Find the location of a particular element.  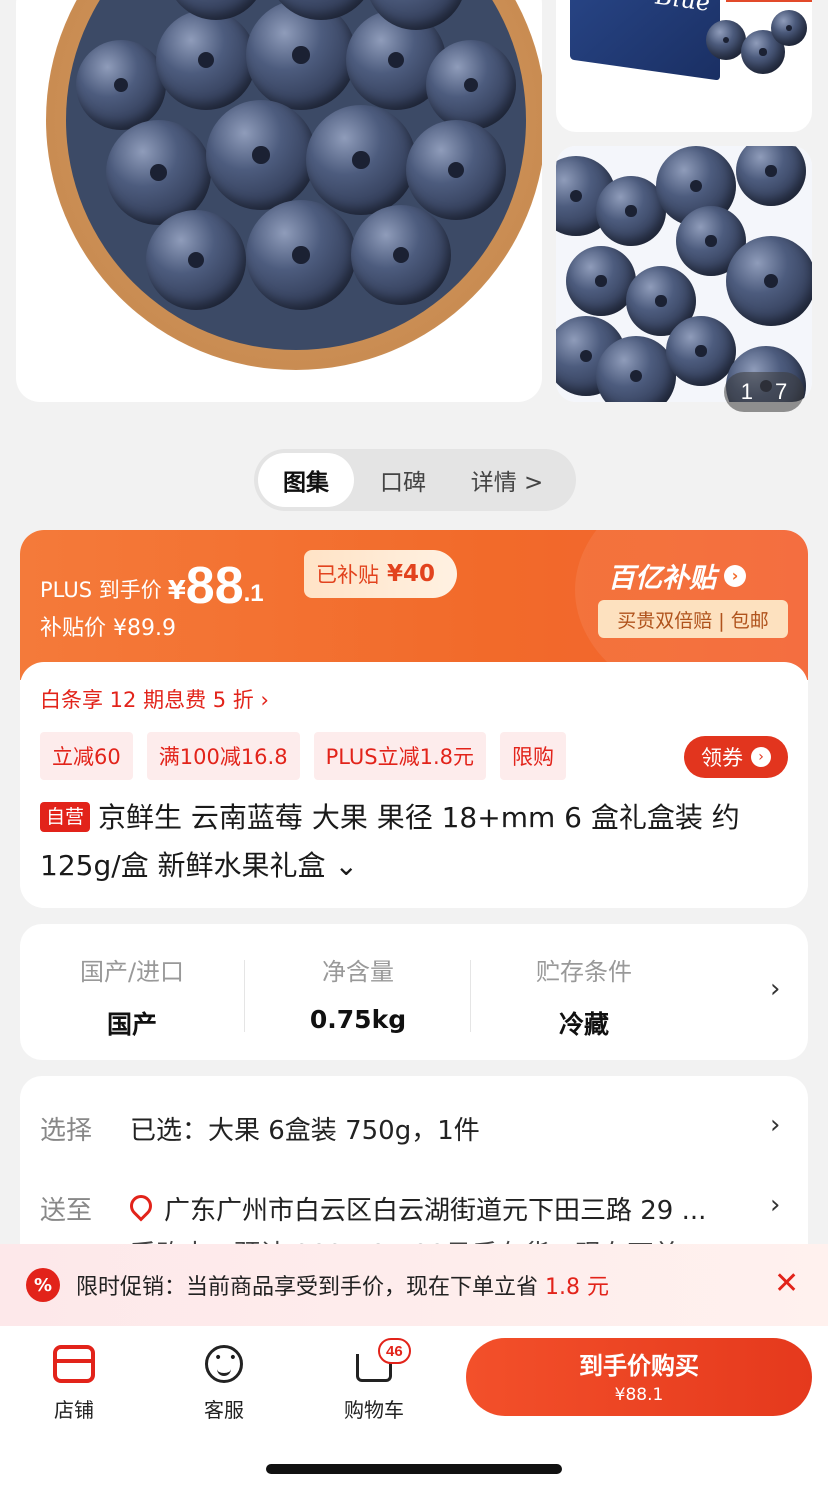

price-integer: 88 is located at coordinates (214, 586).